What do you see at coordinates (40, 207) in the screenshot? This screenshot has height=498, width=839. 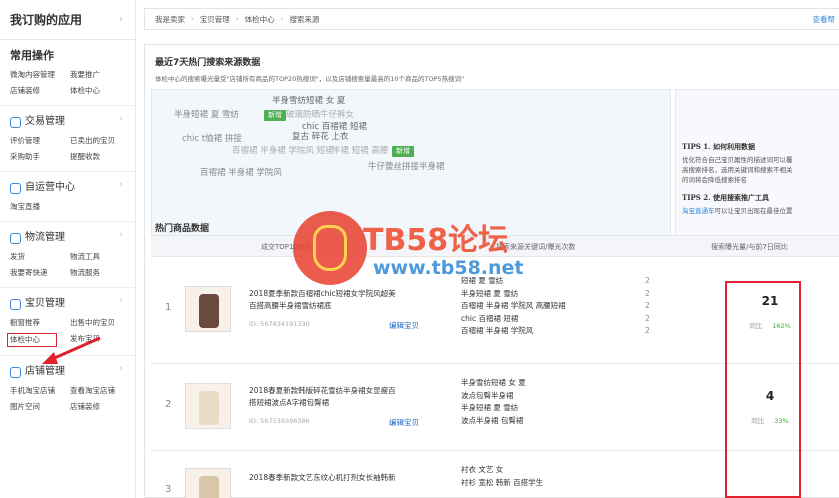 I see `sidebar-link-live: 淘宝直播` at bounding box center [40, 207].